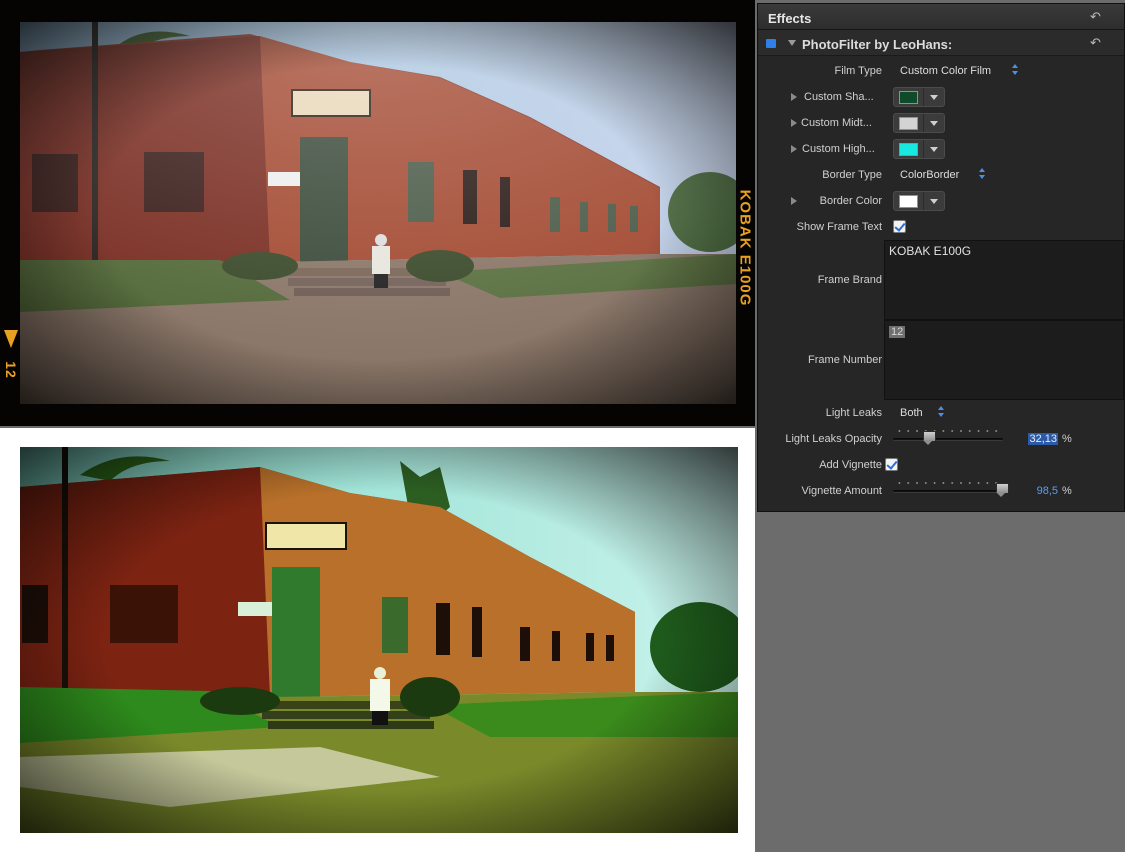 The height and width of the screenshot is (852, 1125). What do you see at coordinates (908, 201) in the screenshot?
I see `border-color-swatch` at bounding box center [908, 201].